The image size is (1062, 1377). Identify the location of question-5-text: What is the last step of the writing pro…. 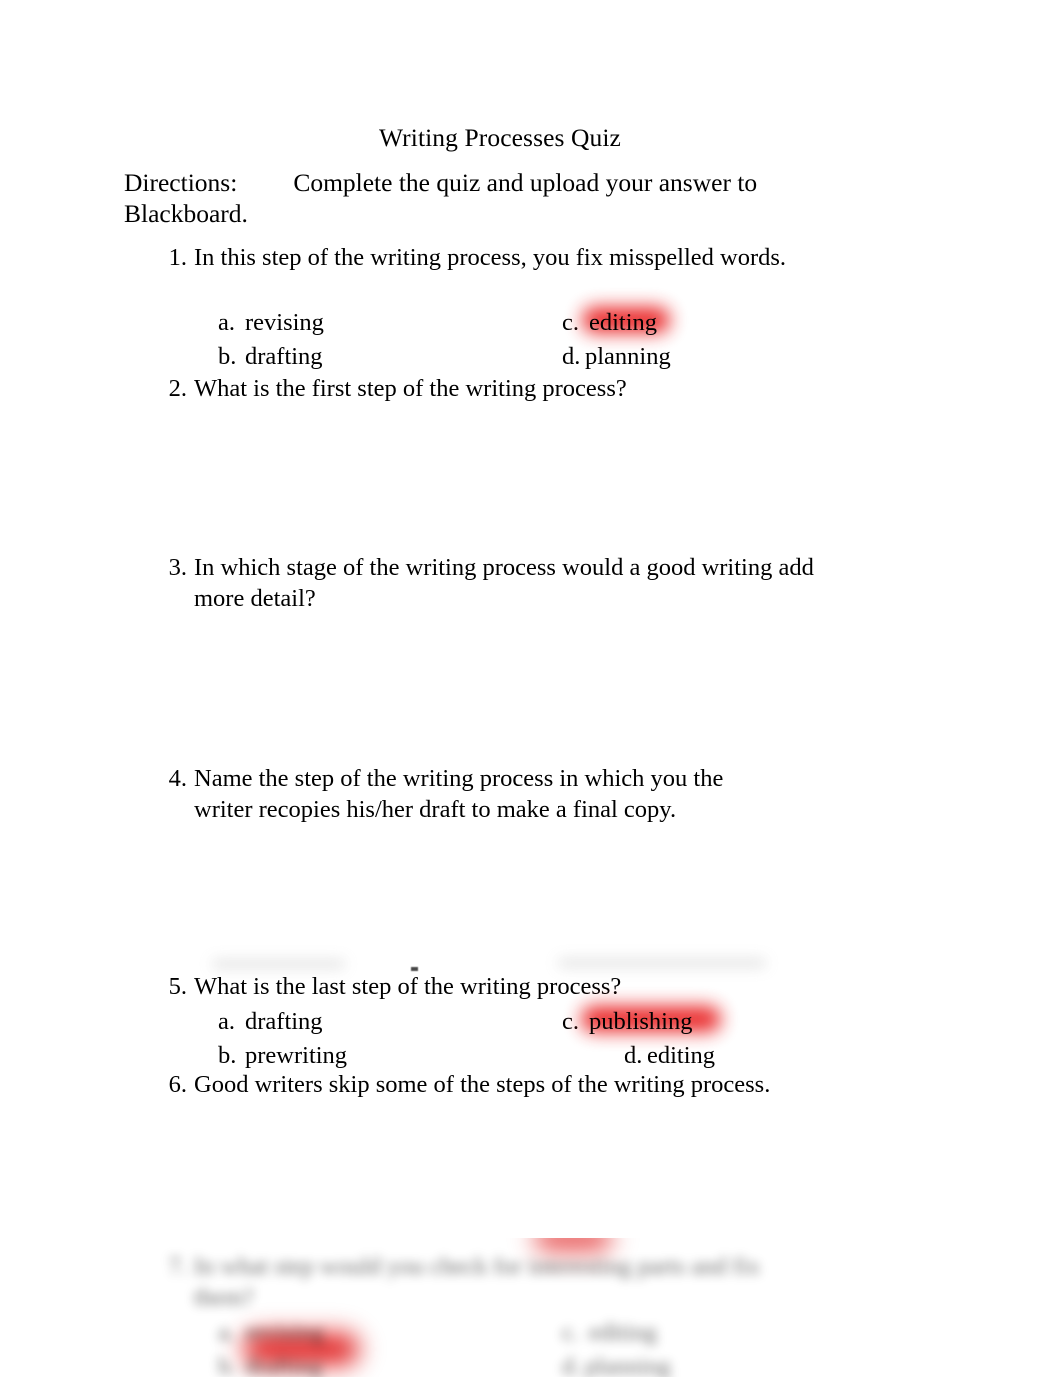
(408, 986).